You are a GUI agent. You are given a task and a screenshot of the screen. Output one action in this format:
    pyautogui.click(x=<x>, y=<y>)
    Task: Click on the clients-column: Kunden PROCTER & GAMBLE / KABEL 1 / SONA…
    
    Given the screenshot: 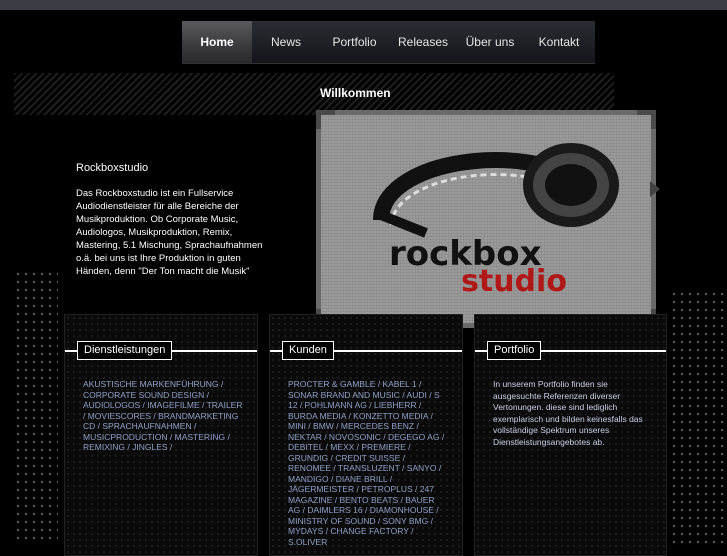 What is the action you would take?
    pyautogui.click(x=366, y=435)
    